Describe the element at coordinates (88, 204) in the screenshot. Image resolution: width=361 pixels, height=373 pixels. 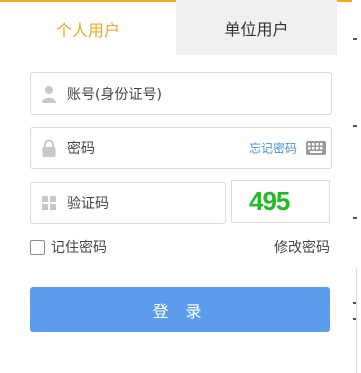
I see `captcha-placeholder: 验证码` at that location.